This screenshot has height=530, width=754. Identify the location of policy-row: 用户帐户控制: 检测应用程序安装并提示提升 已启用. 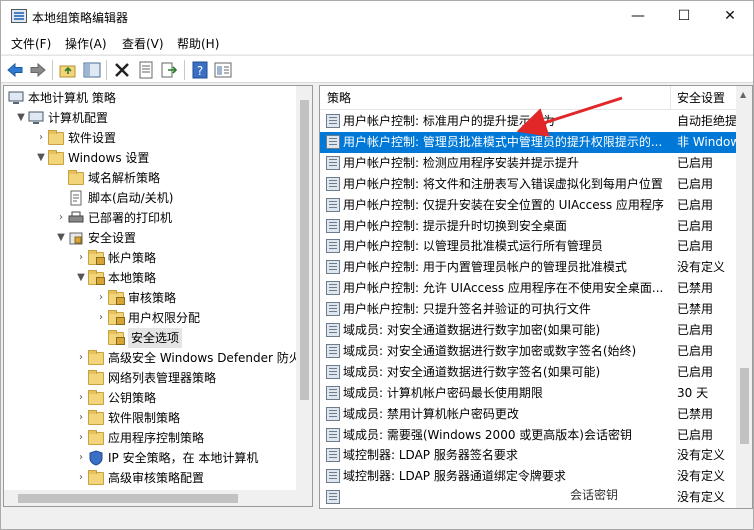
(528, 163).